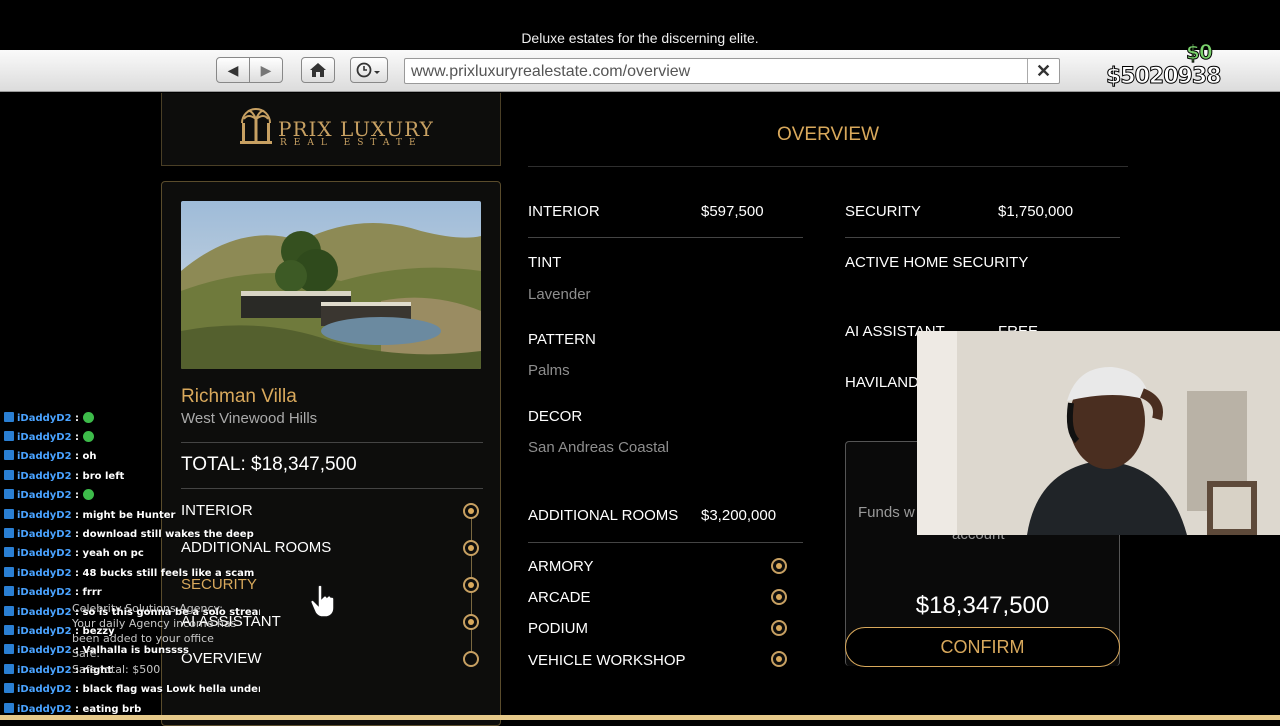 This screenshot has height=726, width=1280. I want to click on close-icon: ✕, so click(1043, 71).